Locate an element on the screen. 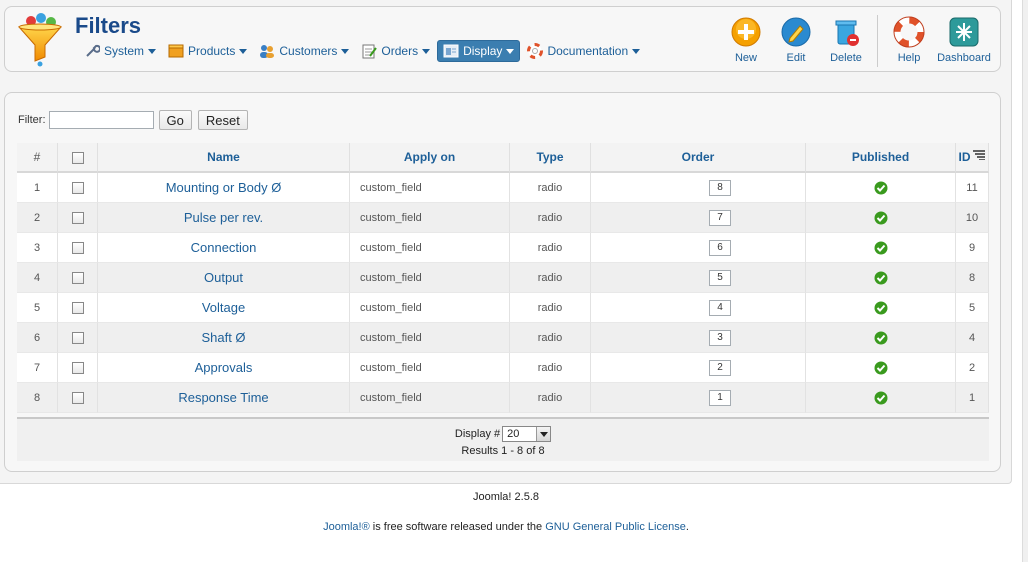 This screenshot has width=1028, height=562. filter-name-link: Response Time is located at coordinates (224, 398).